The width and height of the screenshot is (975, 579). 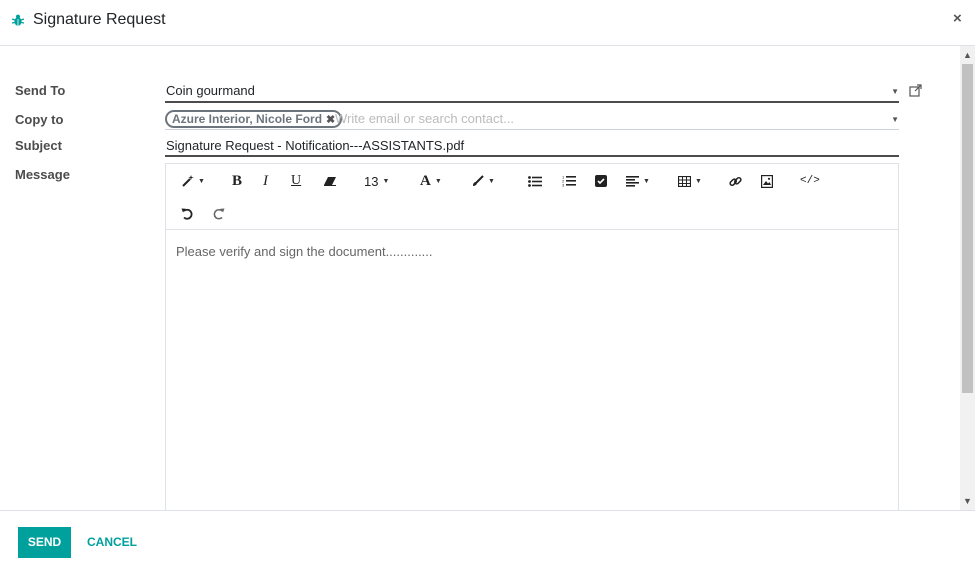 What do you see at coordinates (767, 181) in the screenshot?
I see `image-icon` at bounding box center [767, 181].